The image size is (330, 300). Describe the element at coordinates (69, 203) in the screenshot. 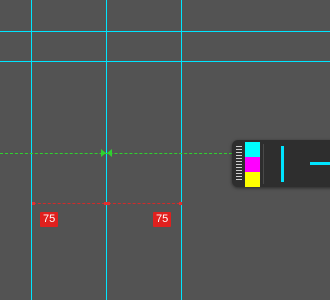

I see `measure-line-left` at that location.